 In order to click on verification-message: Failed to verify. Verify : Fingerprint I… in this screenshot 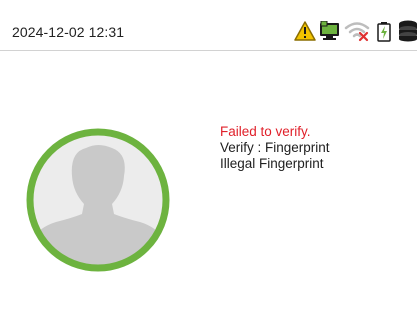, I will do `click(275, 148)`.